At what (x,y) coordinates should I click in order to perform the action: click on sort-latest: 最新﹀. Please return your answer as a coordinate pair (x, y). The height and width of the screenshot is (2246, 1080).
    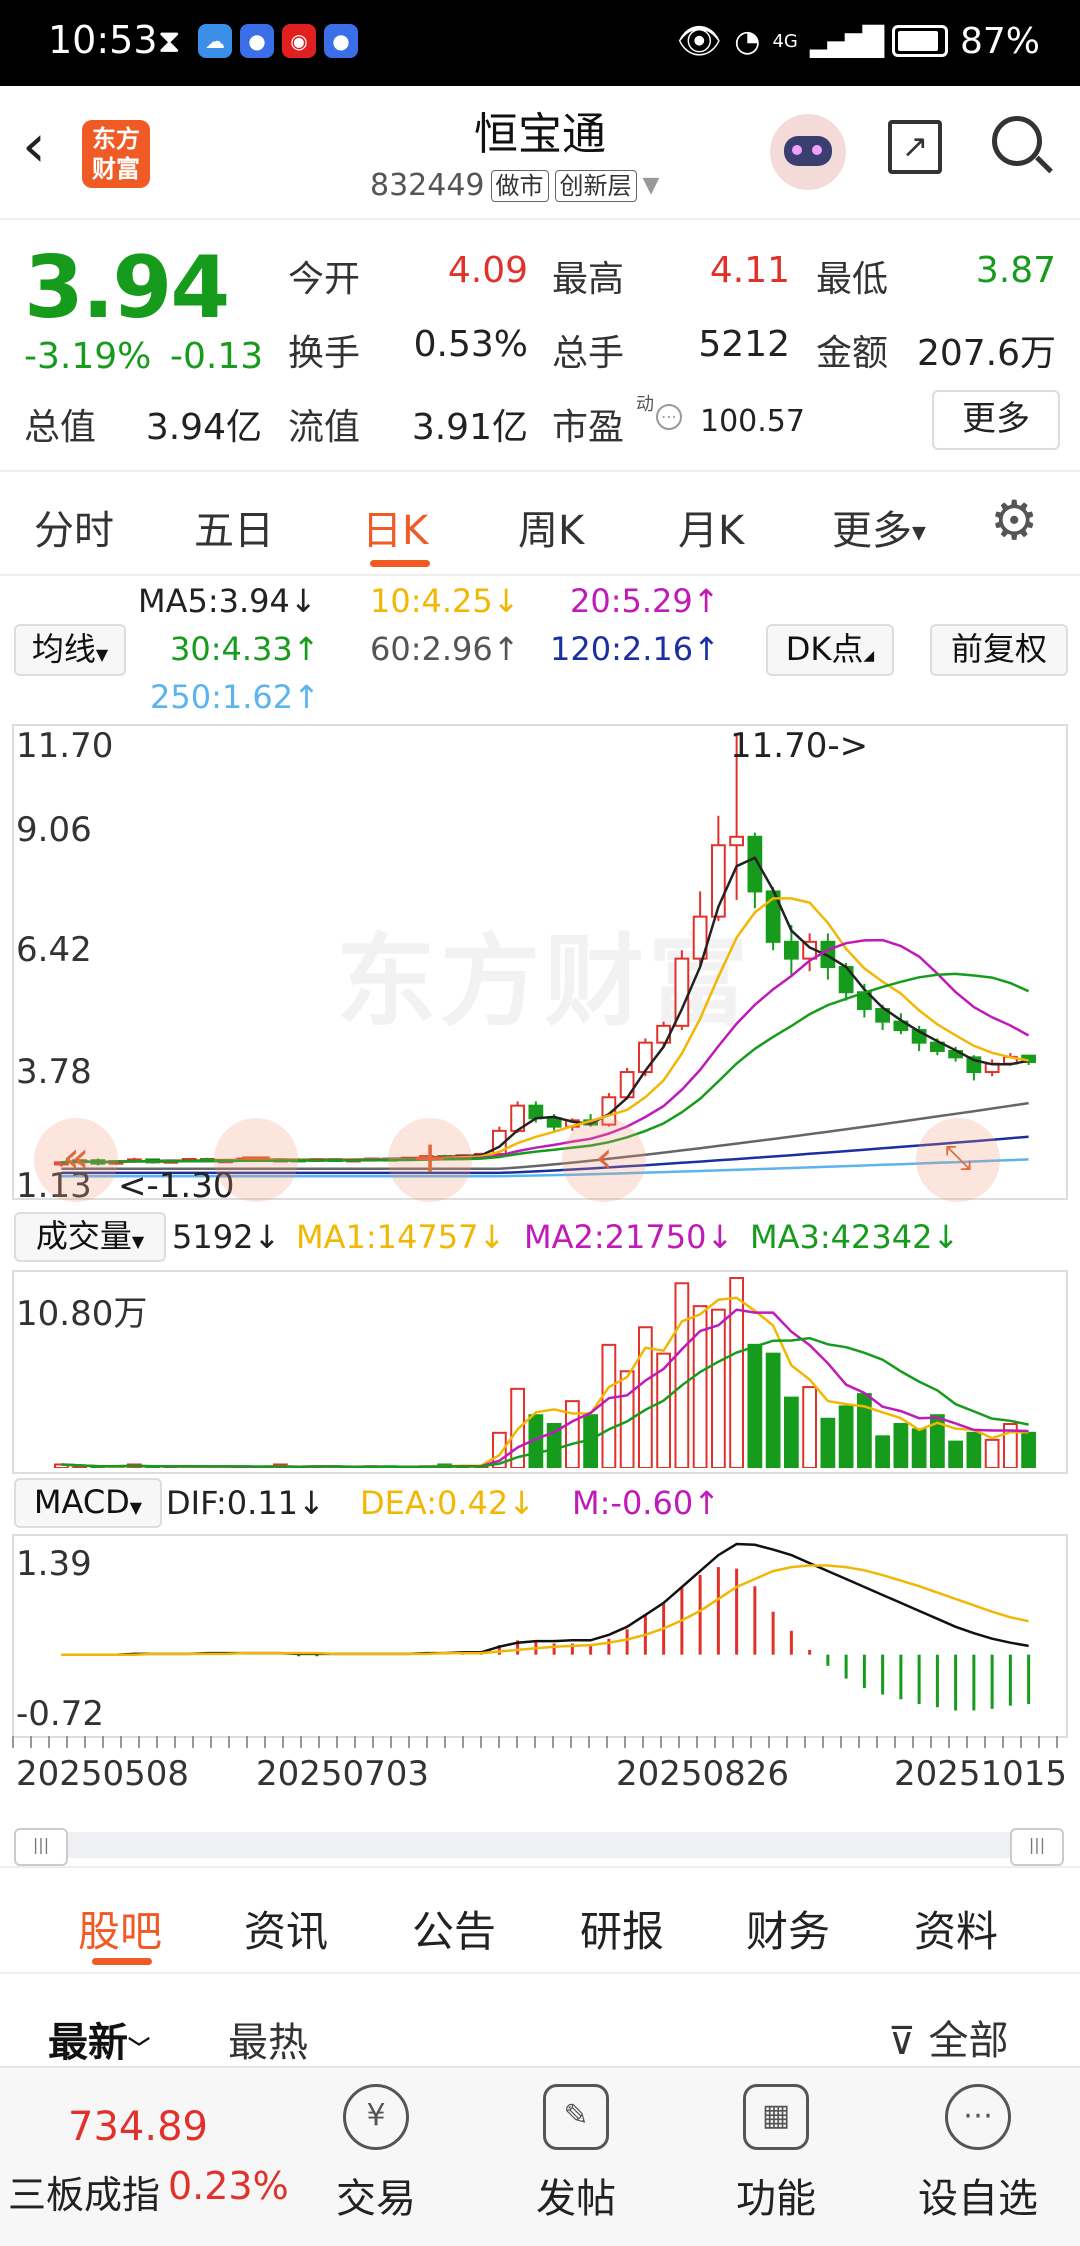
    Looking at the image, I should click on (99, 2039).